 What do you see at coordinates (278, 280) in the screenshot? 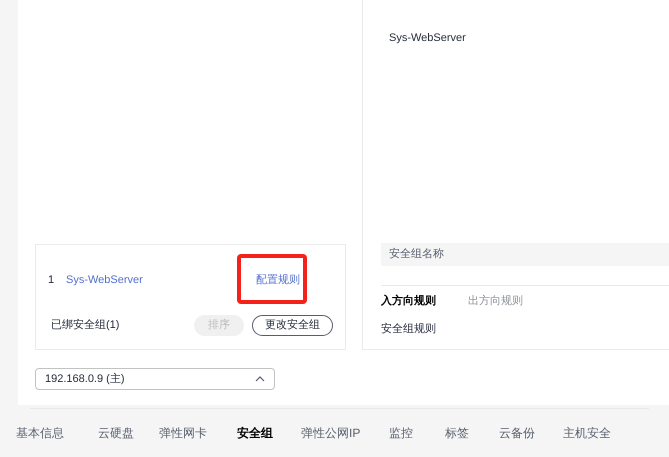
I see `configure-rules-link: 配置规则` at bounding box center [278, 280].